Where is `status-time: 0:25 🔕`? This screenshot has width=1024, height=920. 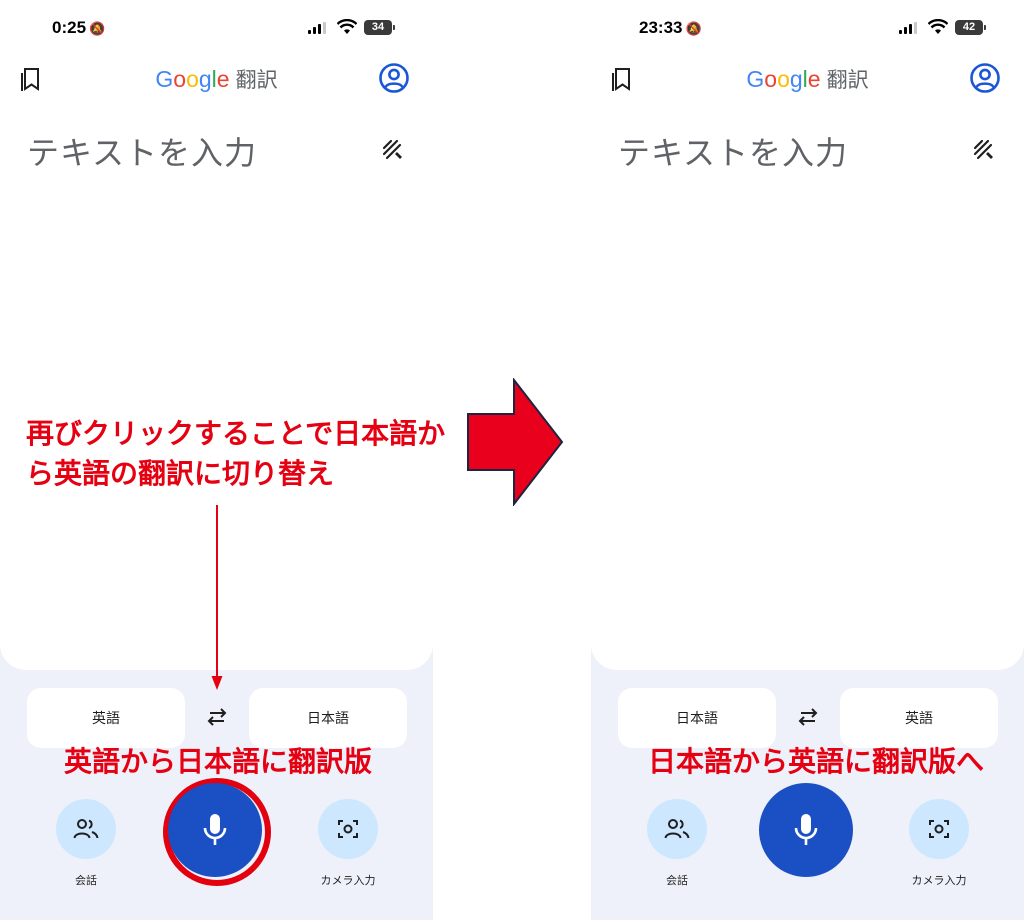
status-time: 0:25 🔕 is located at coordinates (78, 28).